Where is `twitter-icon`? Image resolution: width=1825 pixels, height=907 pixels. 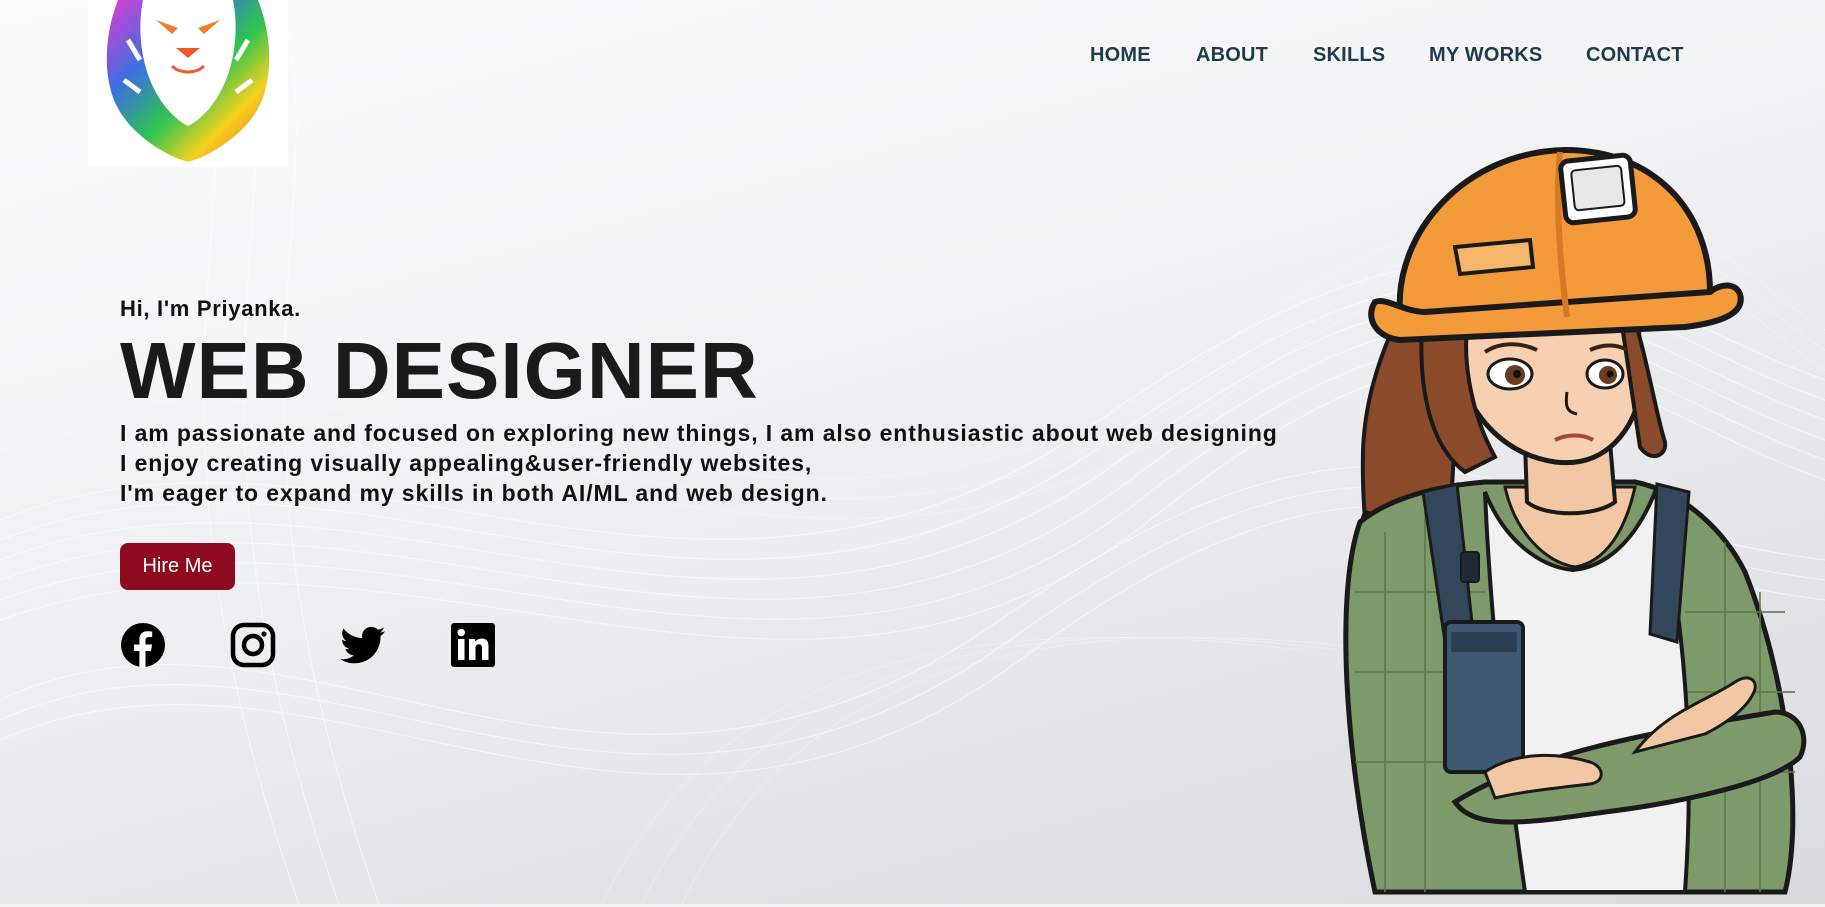 twitter-icon is located at coordinates (362, 645).